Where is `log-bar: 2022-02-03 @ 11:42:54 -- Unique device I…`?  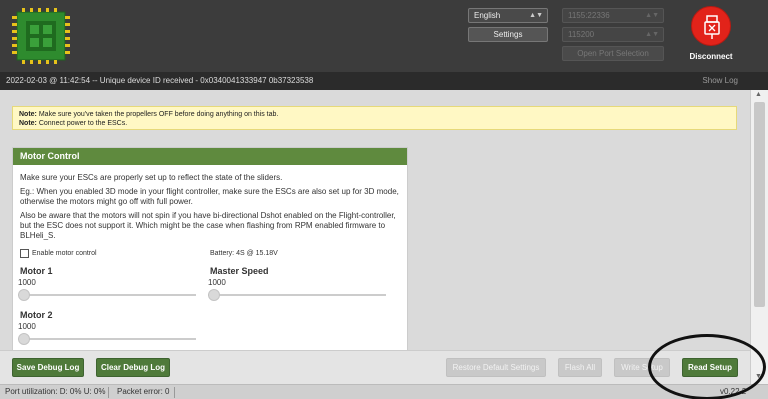 log-bar: 2022-02-03 @ 11:42:54 -- Unique device I… is located at coordinates (384, 81).